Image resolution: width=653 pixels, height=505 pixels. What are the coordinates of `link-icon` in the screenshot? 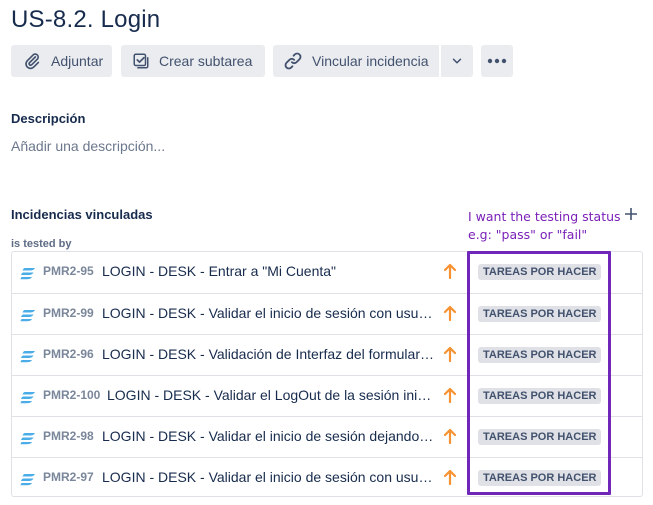 It's located at (293, 61).